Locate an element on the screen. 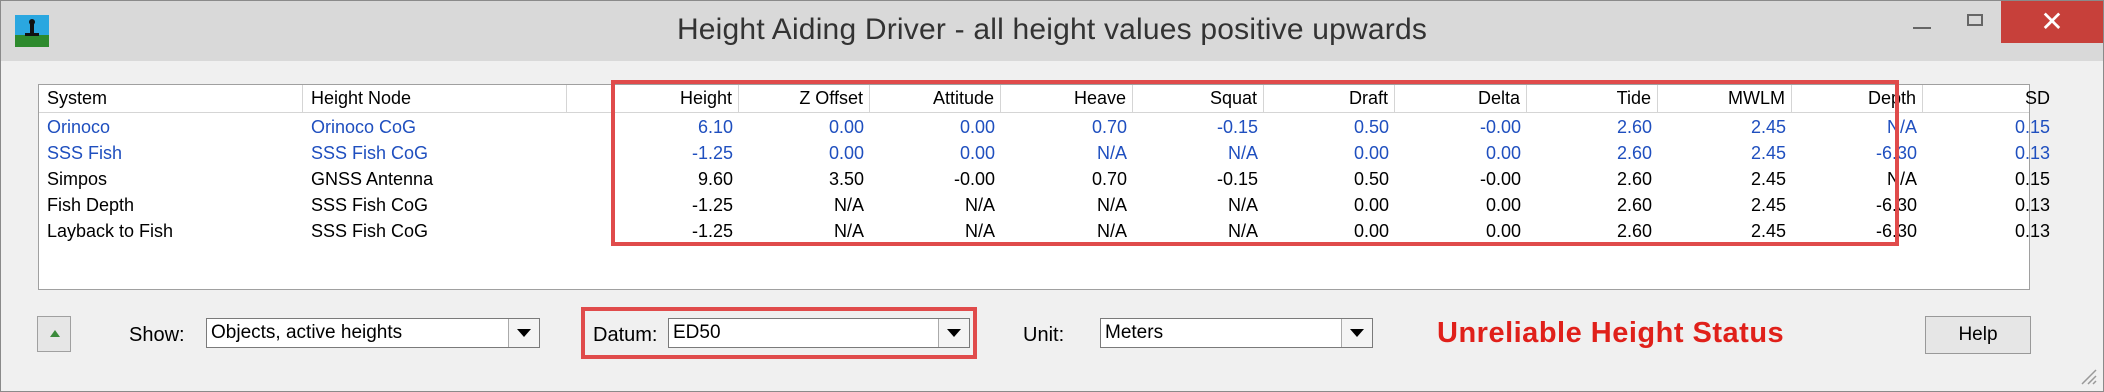 The image size is (2104, 392). col-header-attitude: Attitude is located at coordinates (935, 98).